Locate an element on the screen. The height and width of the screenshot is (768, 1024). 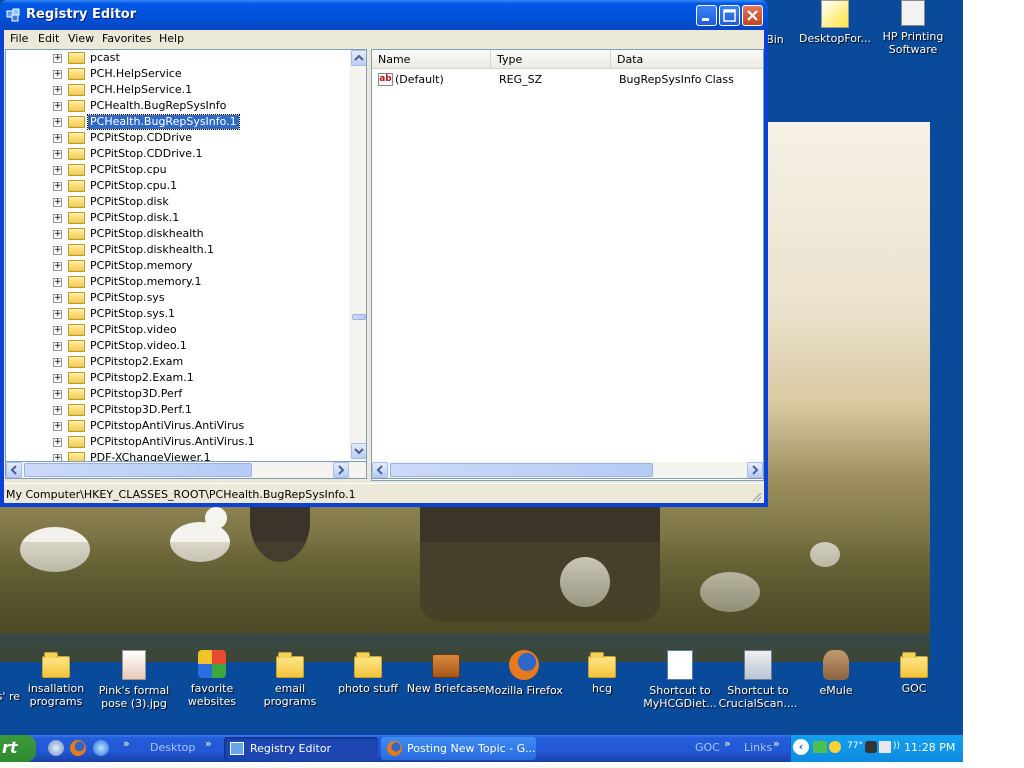
close-button is located at coordinates (752, 15).